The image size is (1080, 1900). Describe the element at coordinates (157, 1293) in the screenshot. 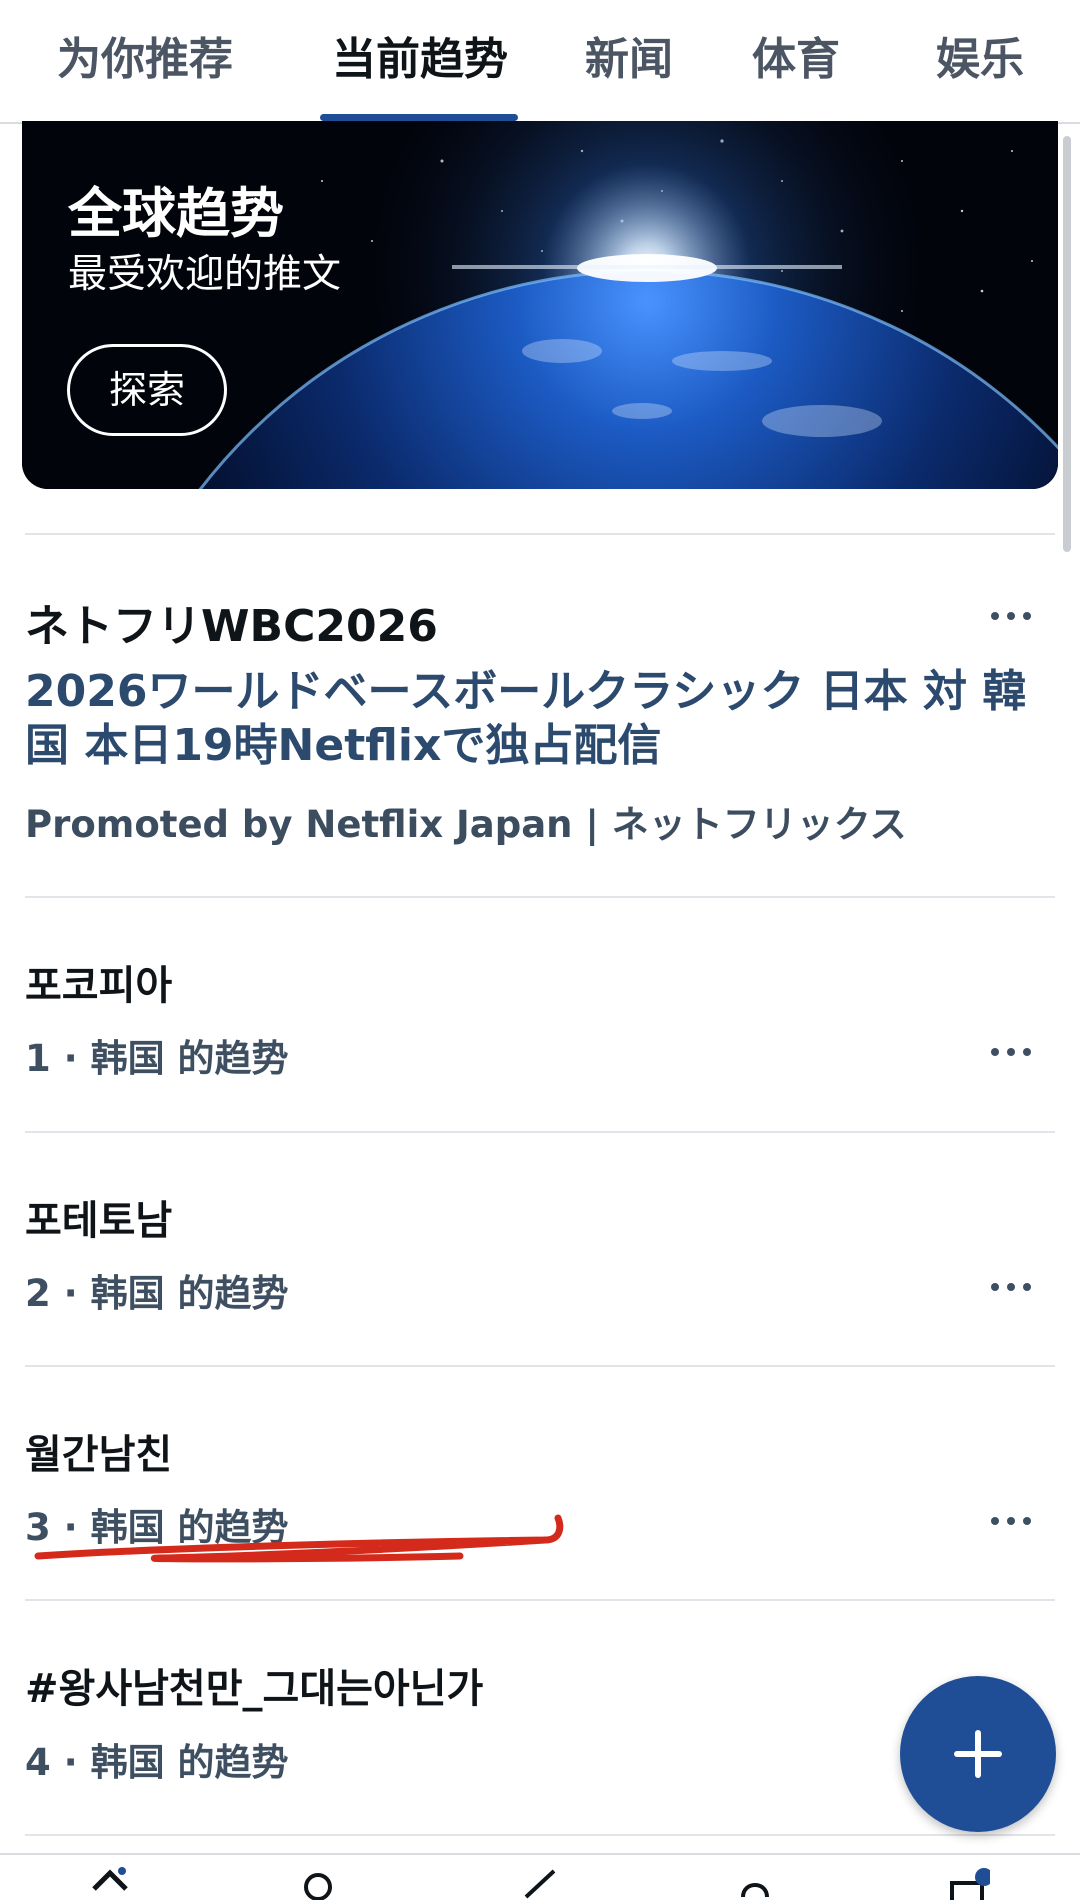

I see `trend-rank-location: 2 · 韩国 的趋势` at that location.